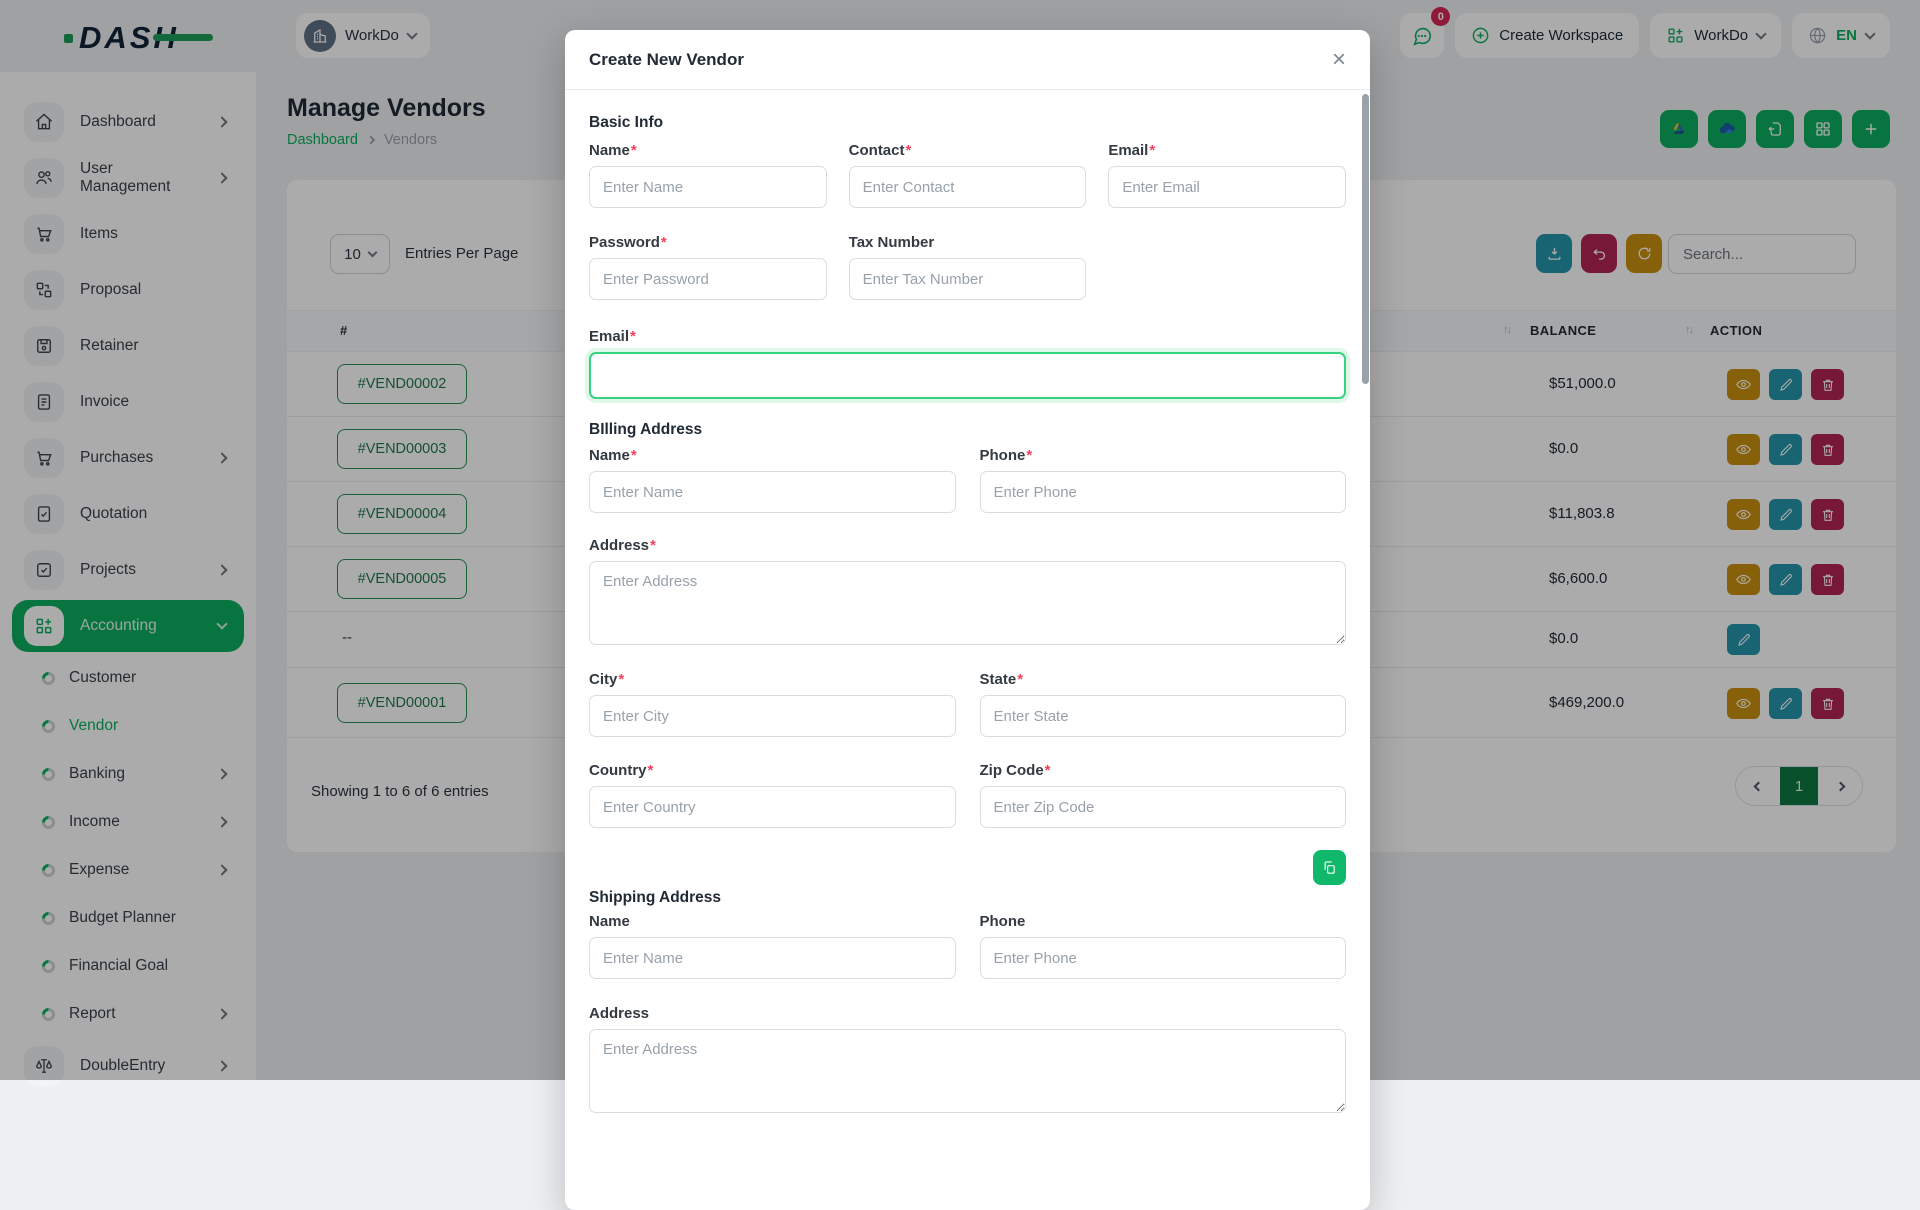  I want to click on billing-country-label: Country*, so click(772, 770).